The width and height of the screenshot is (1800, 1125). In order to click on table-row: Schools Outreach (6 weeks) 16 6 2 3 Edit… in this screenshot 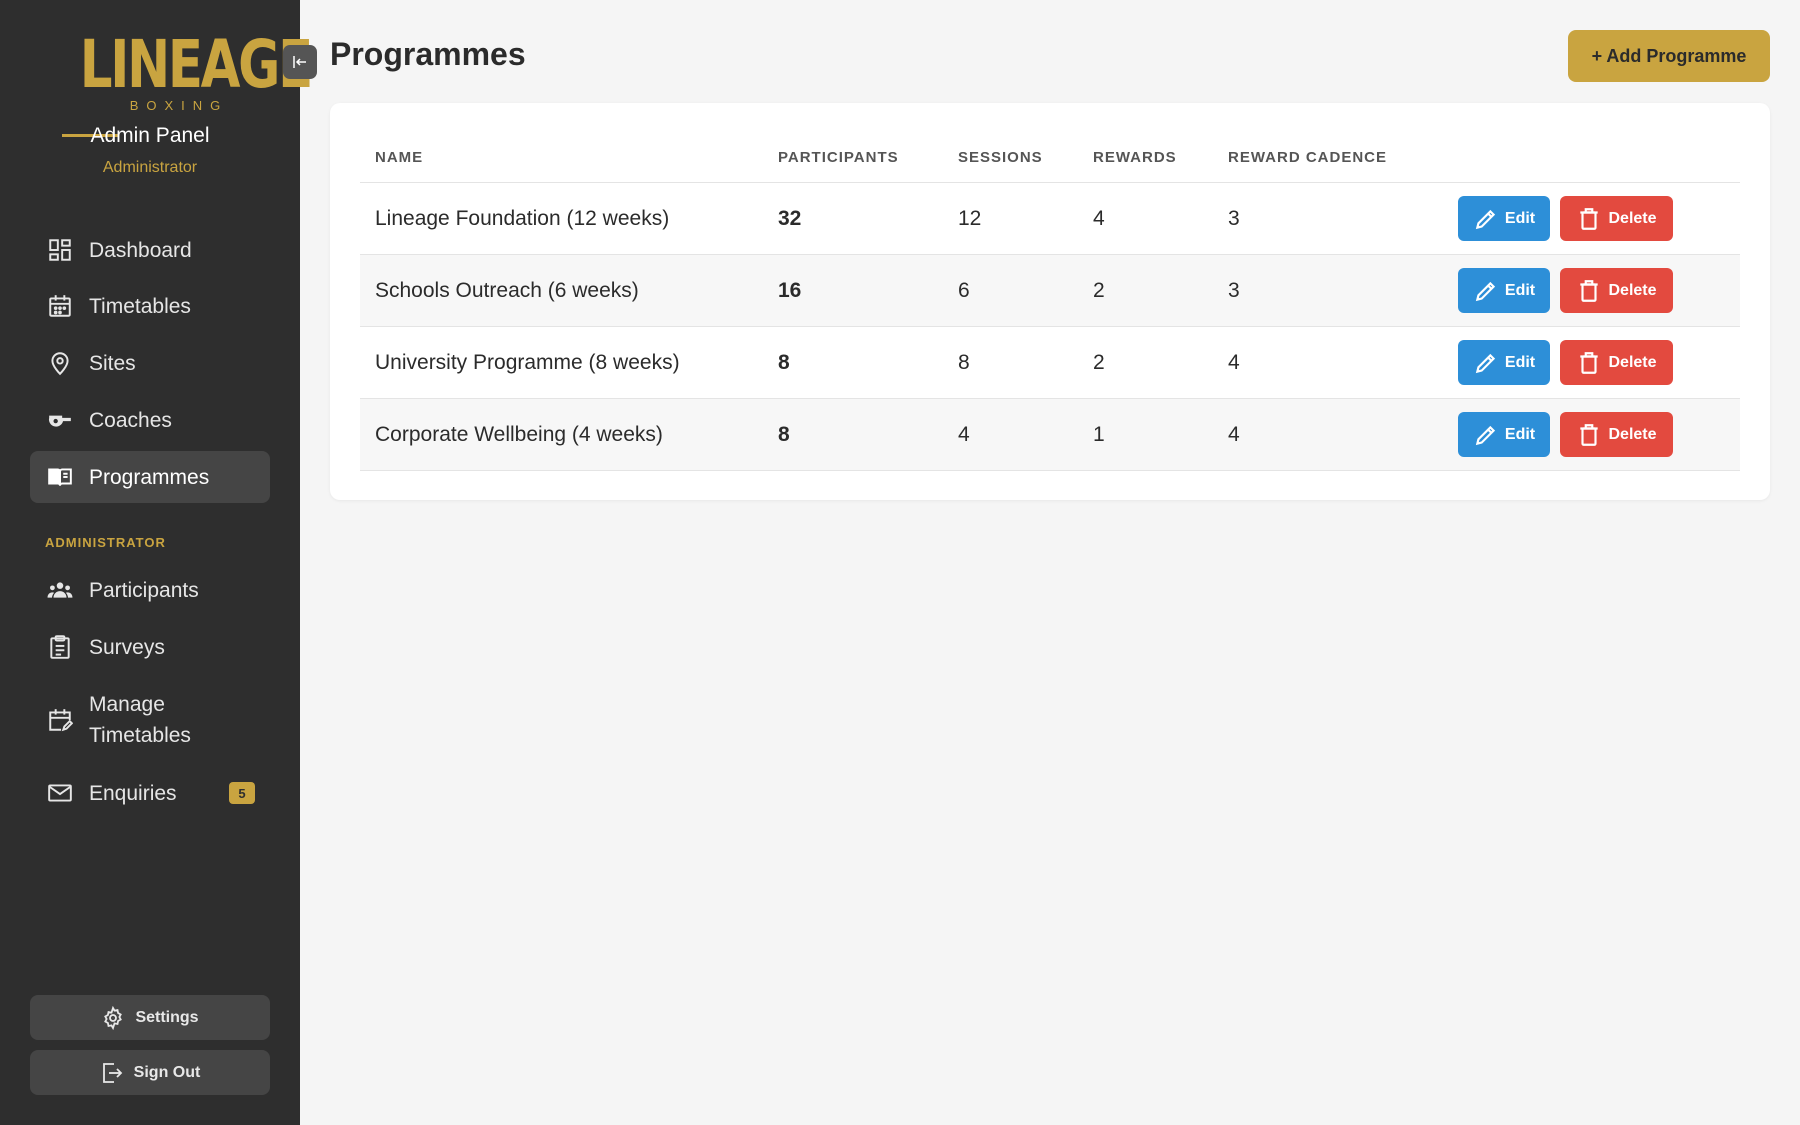, I will do `click(1050, 291)`.